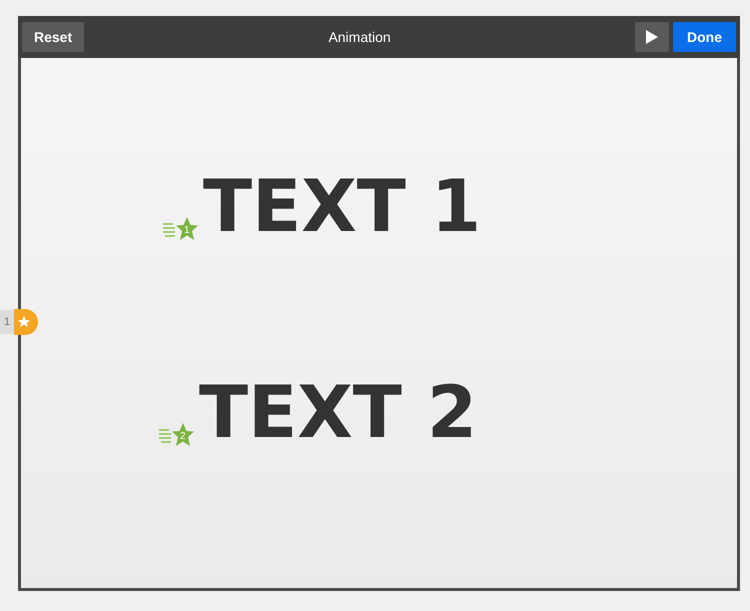 This screenshot has height=611, width=750. What do you see at coordinates (183, 437) in the screenshot?
I see `order-number: 2` at bounding box center [183, 437].